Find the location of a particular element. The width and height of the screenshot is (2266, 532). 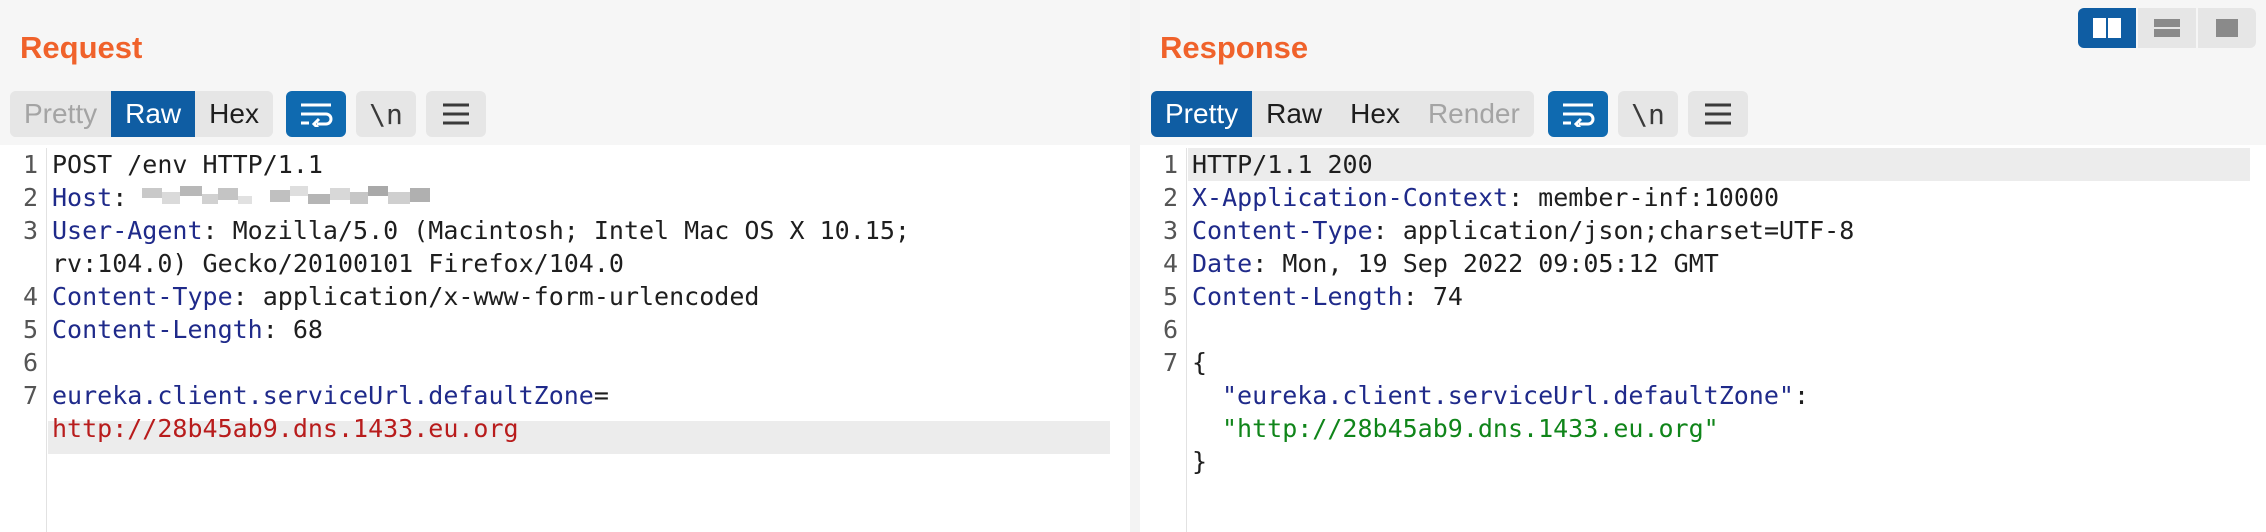

layout-toggle-group is located at coordinates (2167, 28).